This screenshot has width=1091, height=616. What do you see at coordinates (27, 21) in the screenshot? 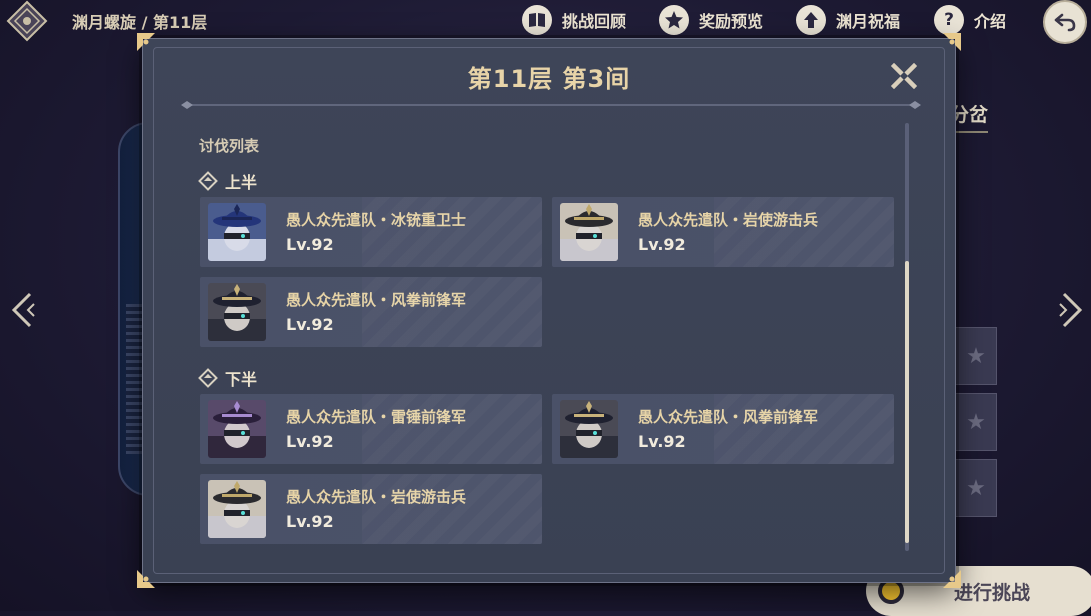
I see `abyss-emblem-icon` at bounding box center [27, 21].